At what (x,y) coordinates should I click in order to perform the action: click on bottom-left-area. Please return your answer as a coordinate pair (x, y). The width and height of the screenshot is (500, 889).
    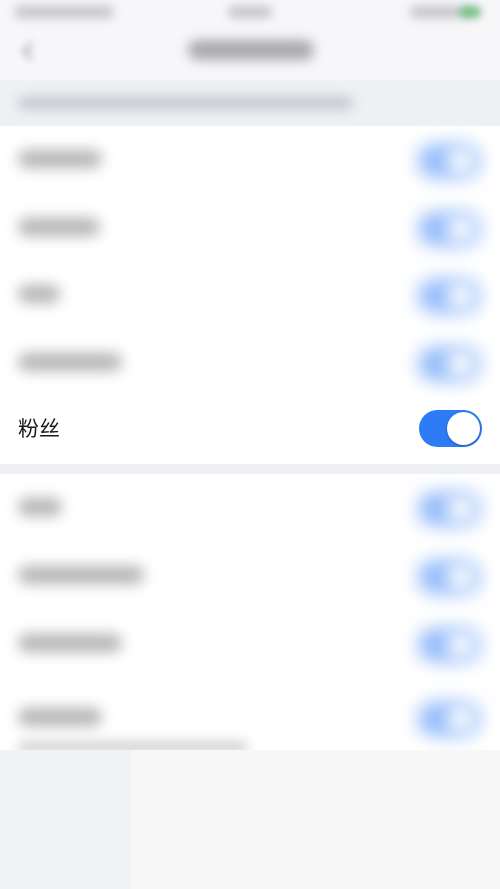
    Looking at the image, I should click on (65, 819).